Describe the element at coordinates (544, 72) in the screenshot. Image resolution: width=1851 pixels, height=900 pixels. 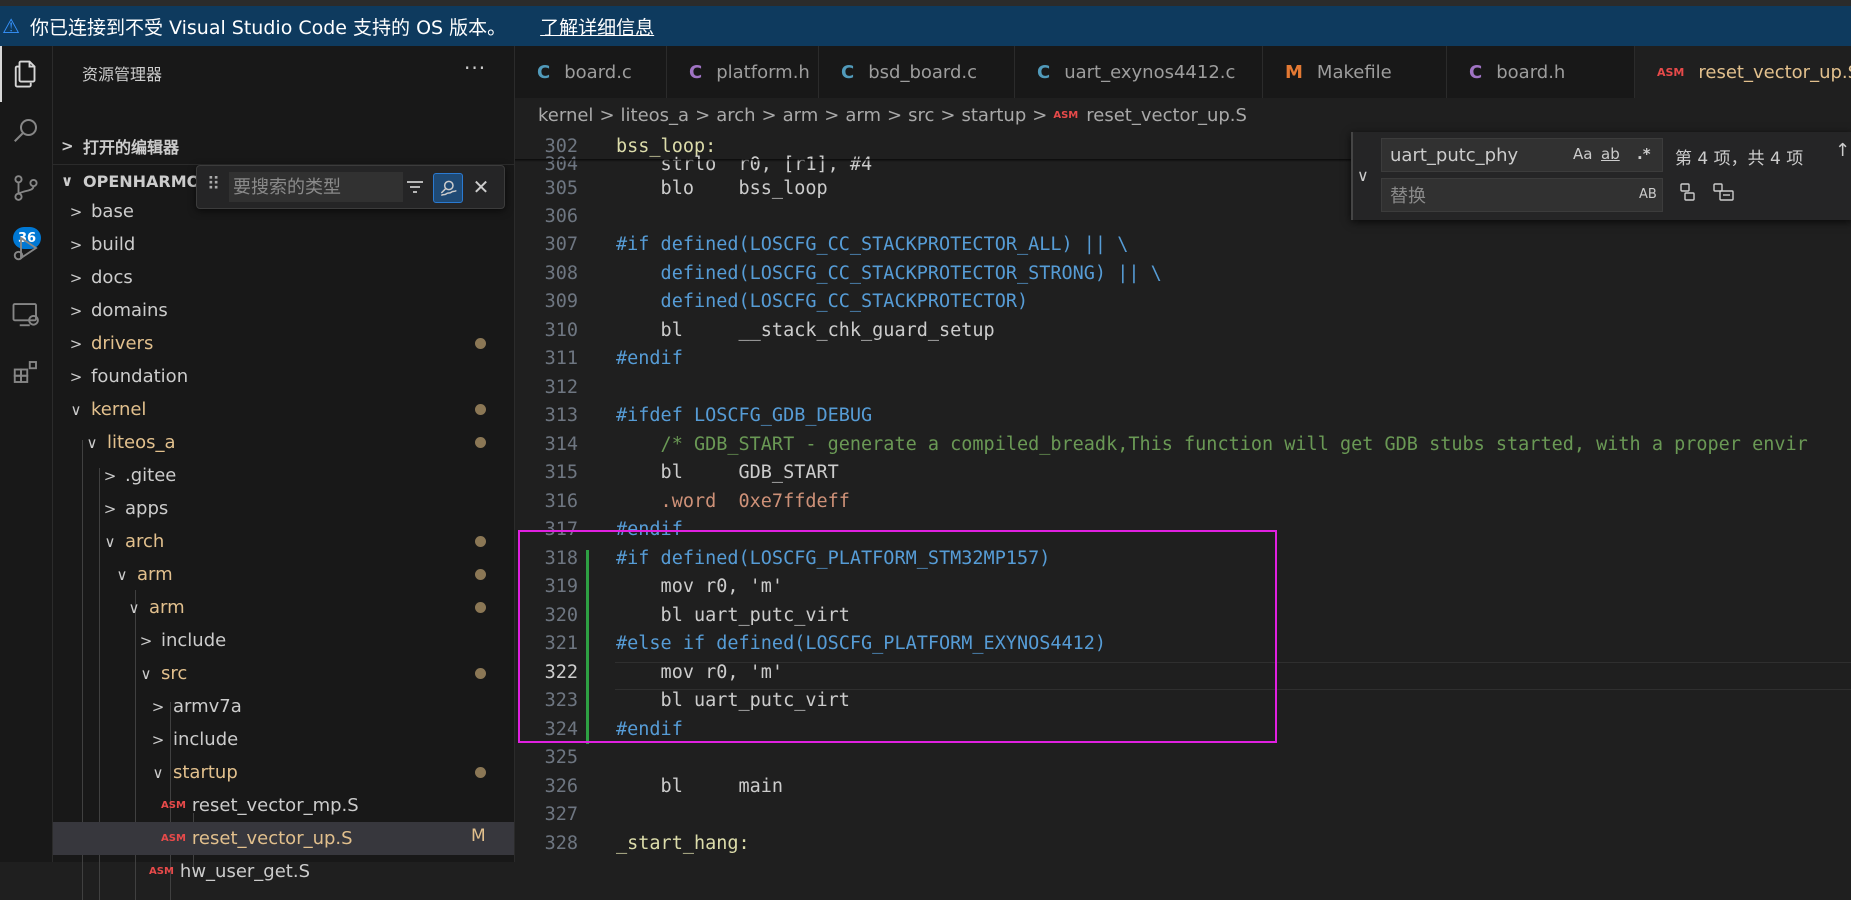
I see `c-file-icon: C` at that location.